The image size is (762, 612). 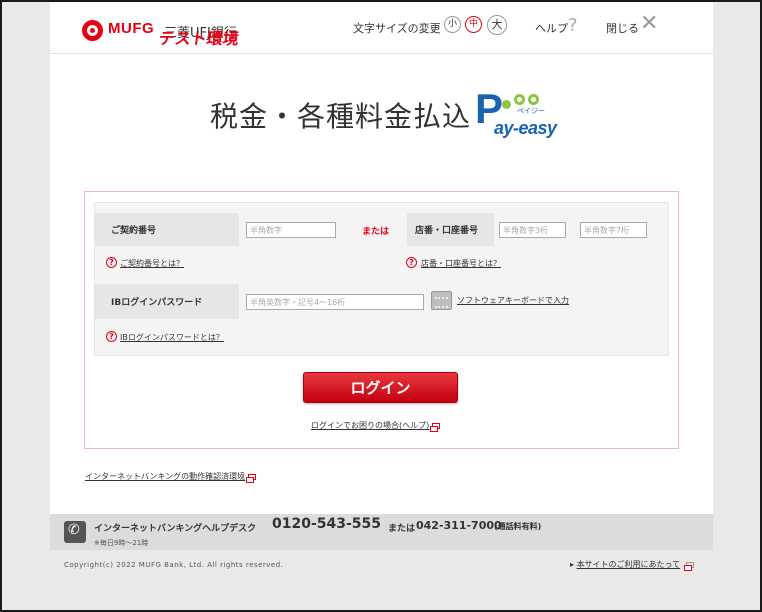 I want to click on environment-link: インターネットバンキングの動作確認済環境, so click(x=171, y=477).